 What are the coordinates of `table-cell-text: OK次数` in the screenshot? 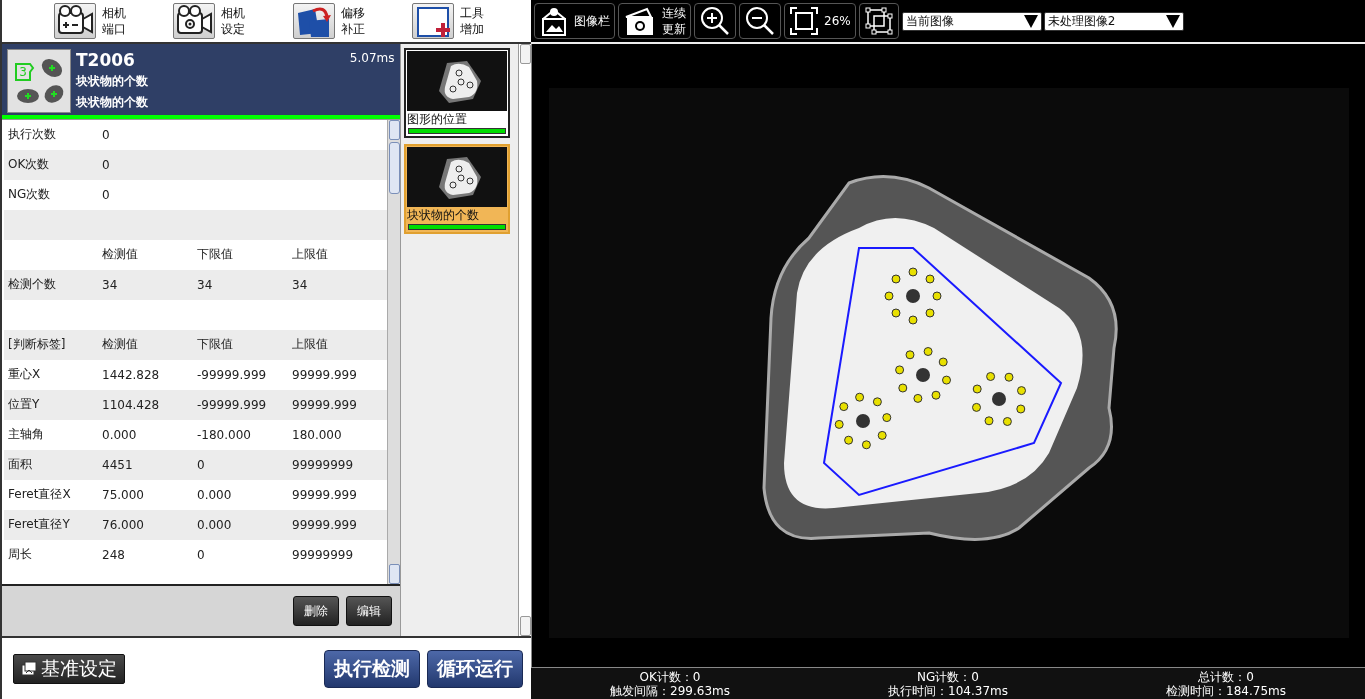 It's located at (29, 165).